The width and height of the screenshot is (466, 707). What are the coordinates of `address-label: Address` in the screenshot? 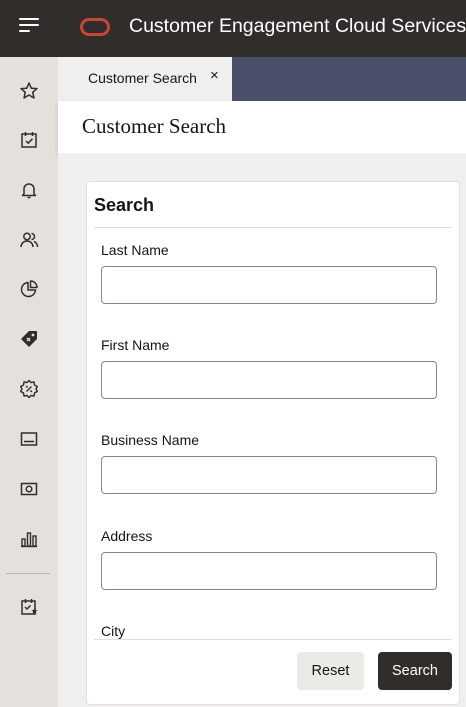 It's located at (127, 536).